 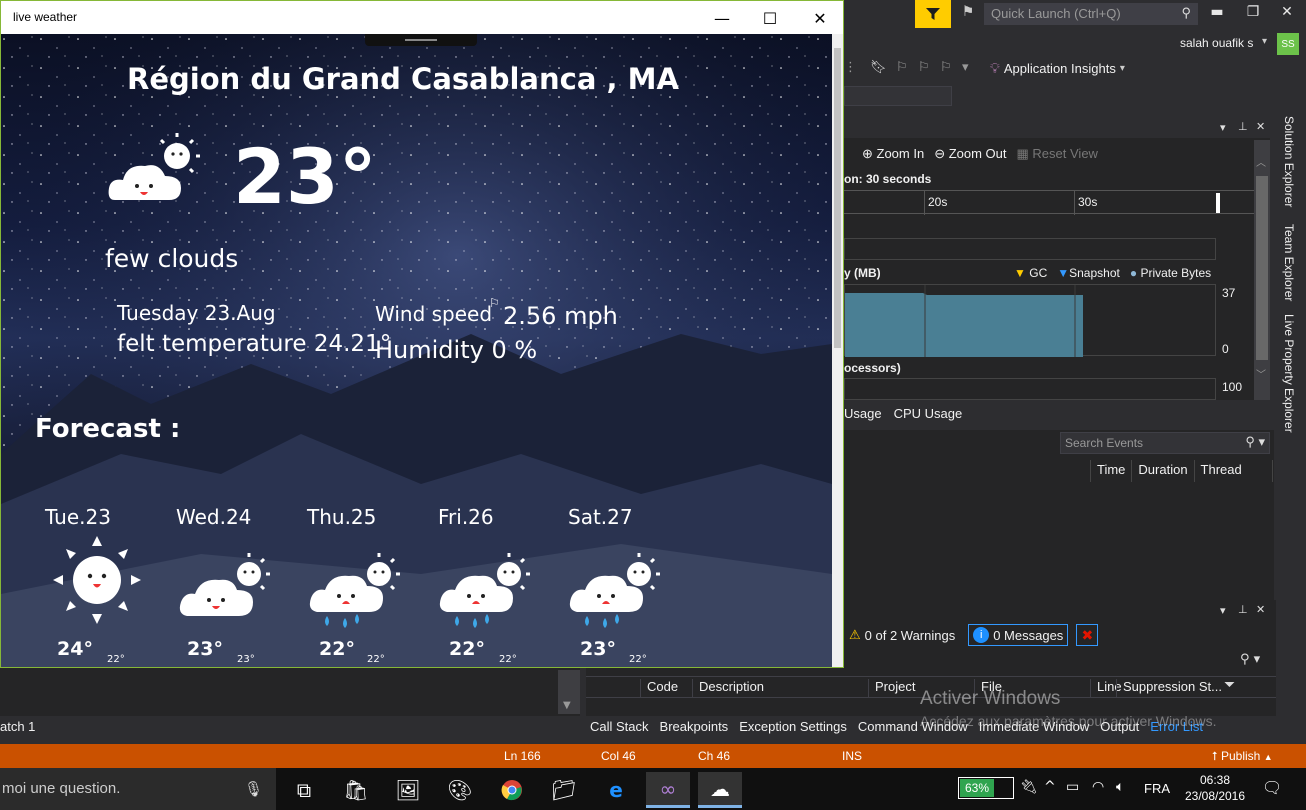 I want to click on tab-live-property-explorer: Live Property Explorer, so click(x=1289, y=373).